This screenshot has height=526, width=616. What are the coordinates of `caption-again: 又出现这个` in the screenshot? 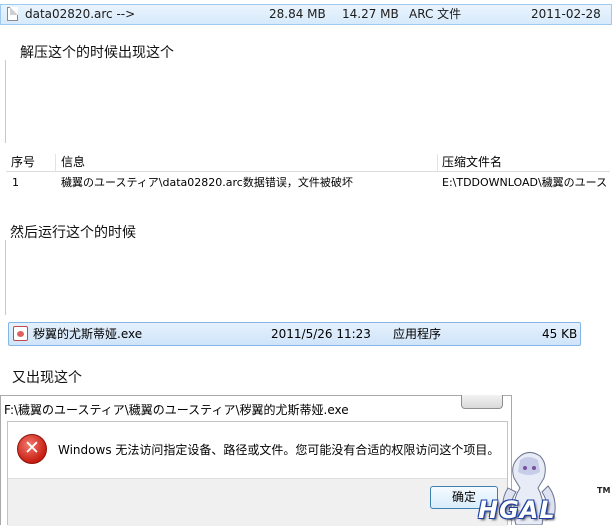 It's located at (47, 378).